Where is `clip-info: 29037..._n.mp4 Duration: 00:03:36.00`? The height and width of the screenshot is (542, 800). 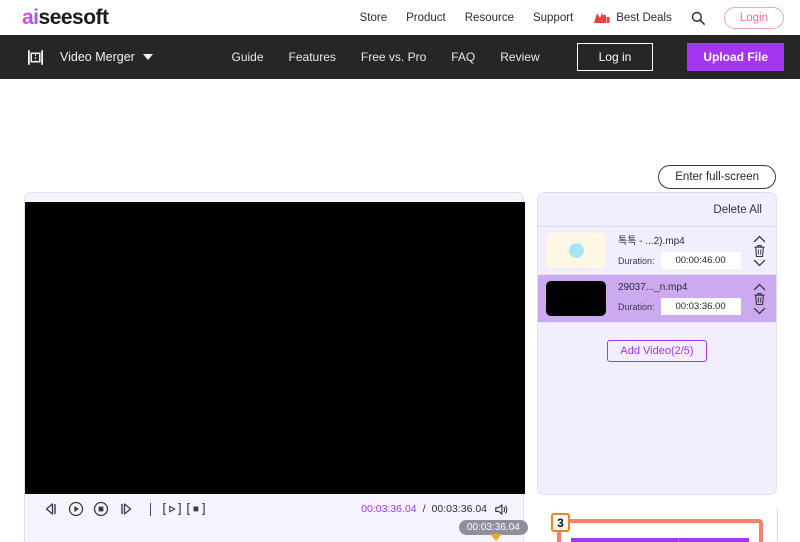
clip-info: 29037..._n.mp4 Duration: 00:03:36.00 is located at coordinates (683, 298).